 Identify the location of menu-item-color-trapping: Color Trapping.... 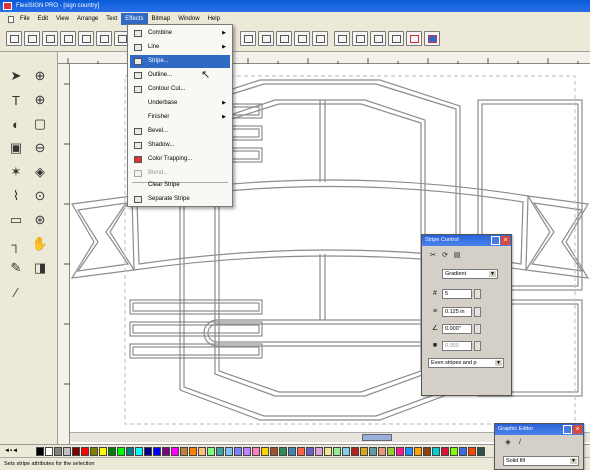
(180, 159).